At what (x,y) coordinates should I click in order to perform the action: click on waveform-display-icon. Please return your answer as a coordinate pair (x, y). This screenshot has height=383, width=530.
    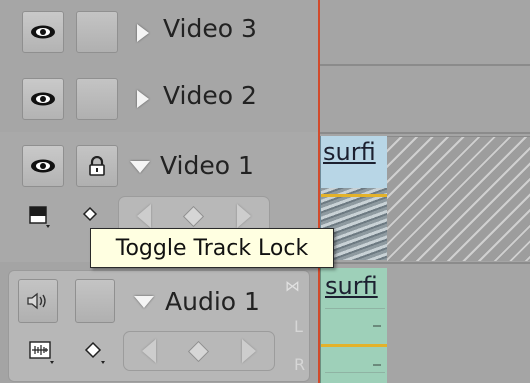
    Looking at the image, I should click on (41, 352).